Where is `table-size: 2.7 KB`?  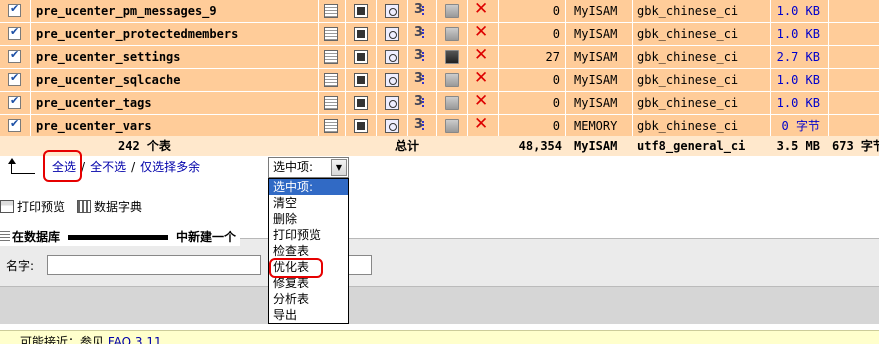 table-size: 2.7 KB is located at coordinates (796, 57).